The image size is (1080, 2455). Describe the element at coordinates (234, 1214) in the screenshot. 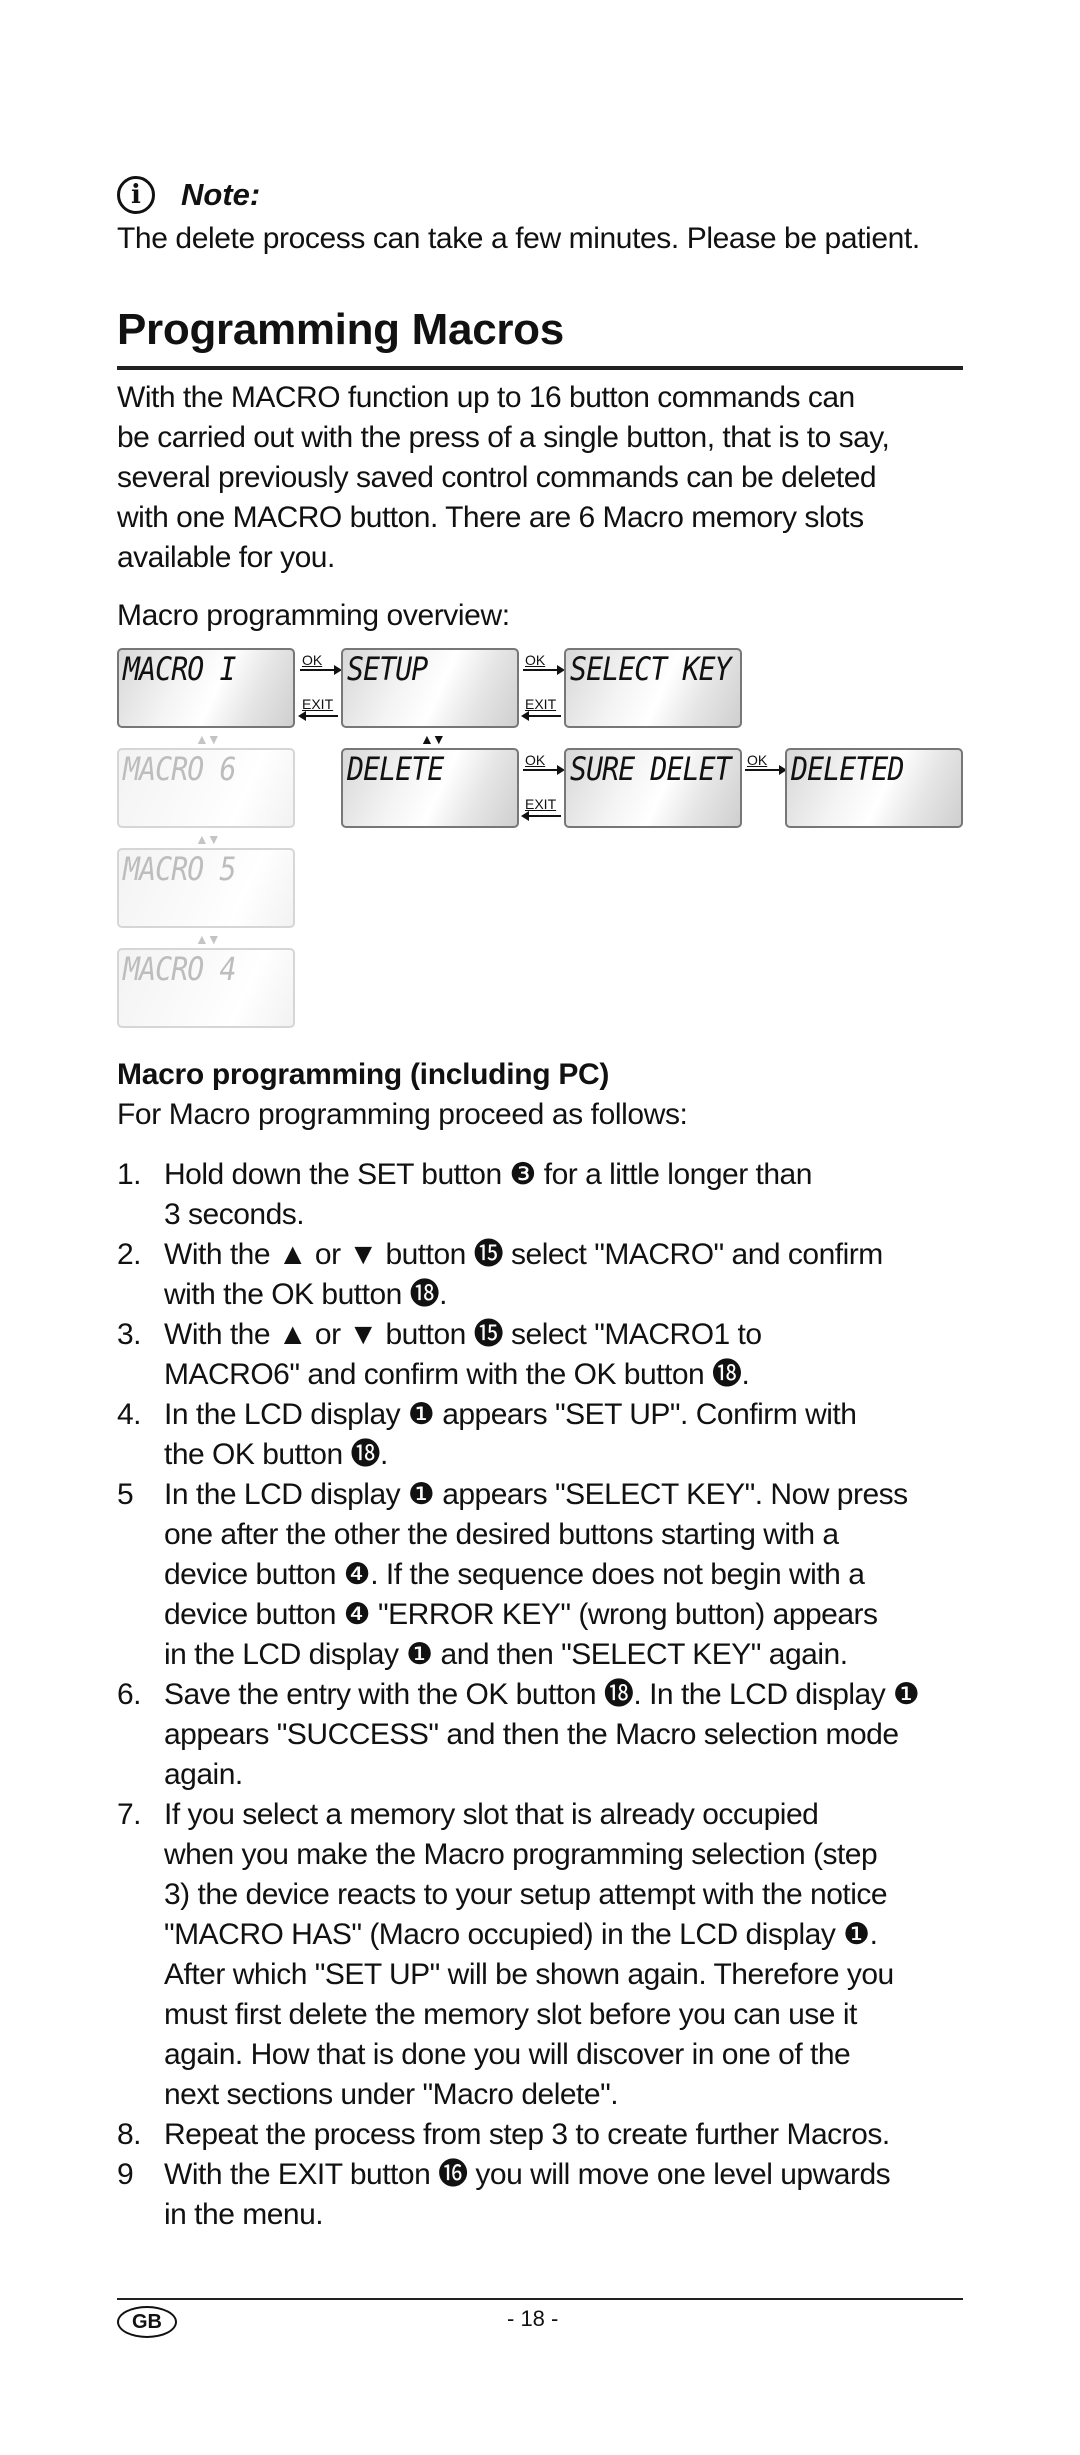

I see `step-text-line: 3 seconds.` at that location.